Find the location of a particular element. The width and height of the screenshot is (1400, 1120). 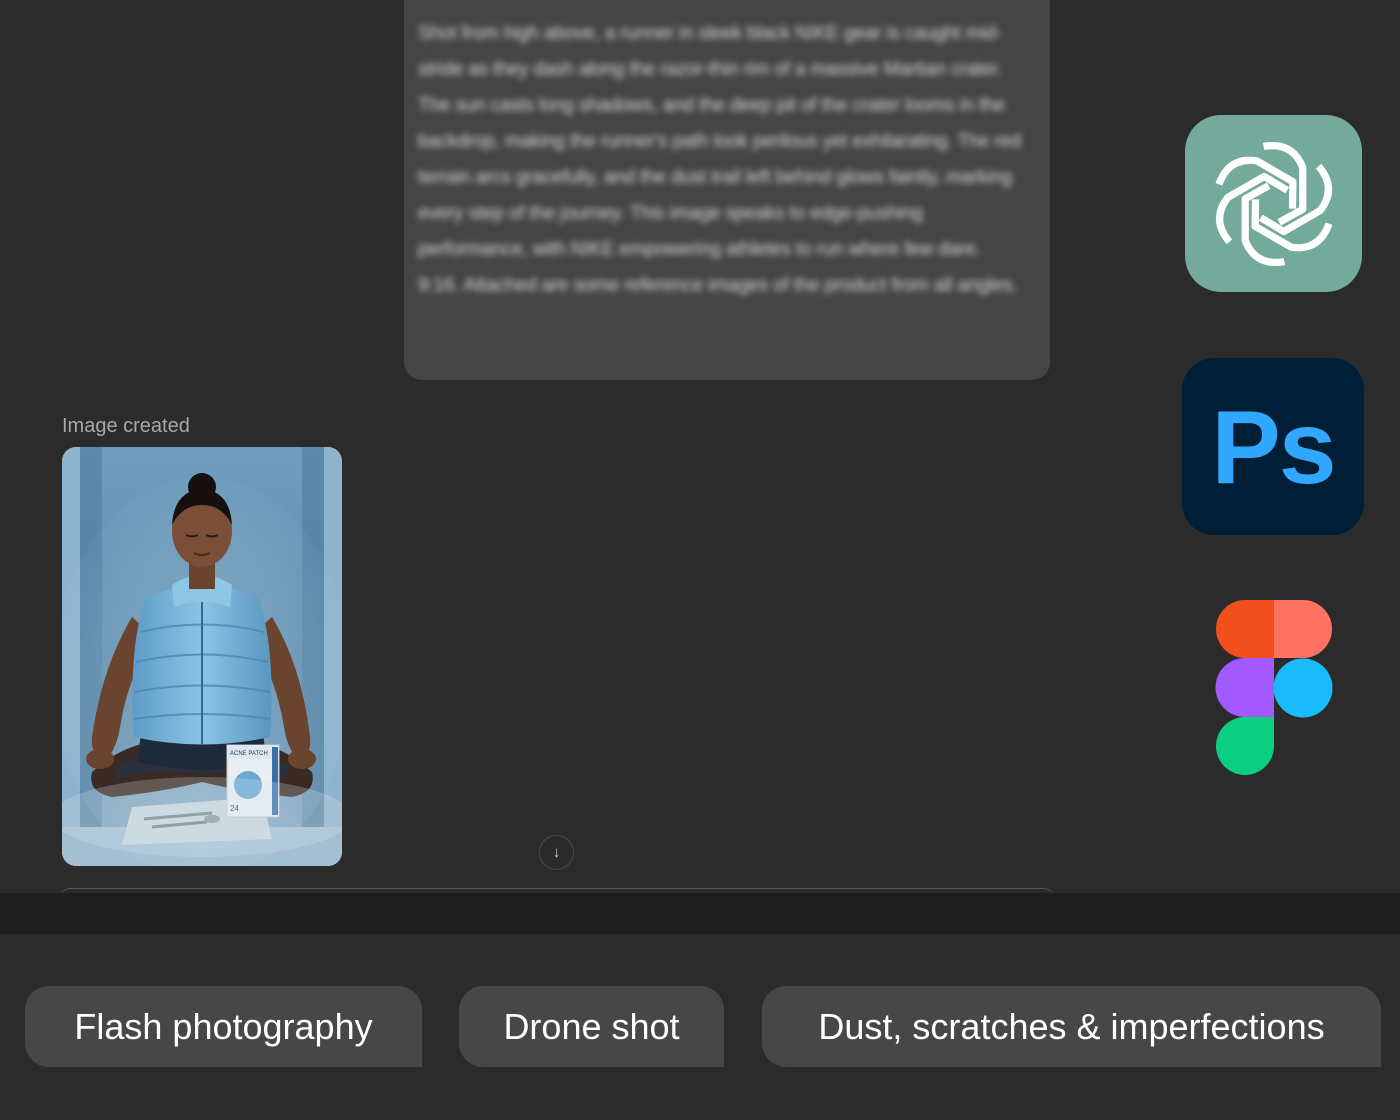

product-box-label: ACNE PATCH is located at coordinates (249, 754).